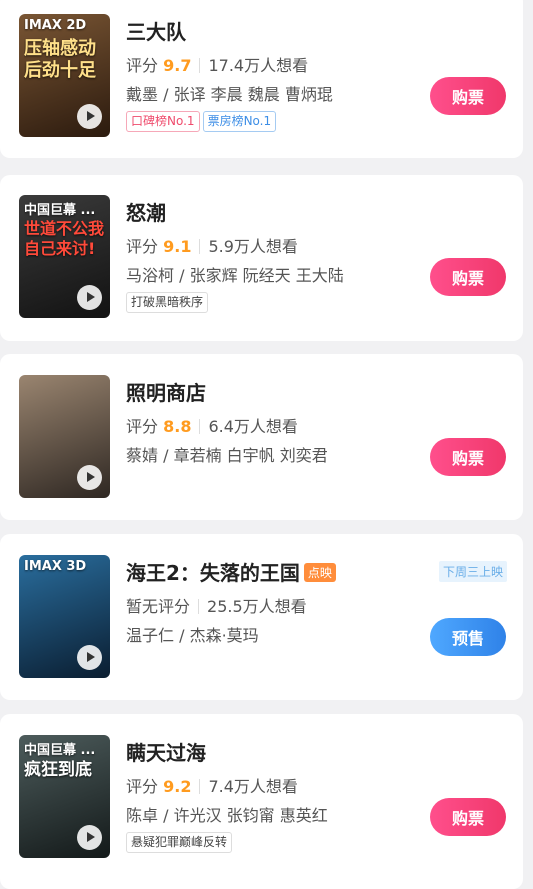 This screenshot has width=533, height=889. I want to click on tag-list: 口碑榜No.1 票房榜No.1, so click(202, 121).